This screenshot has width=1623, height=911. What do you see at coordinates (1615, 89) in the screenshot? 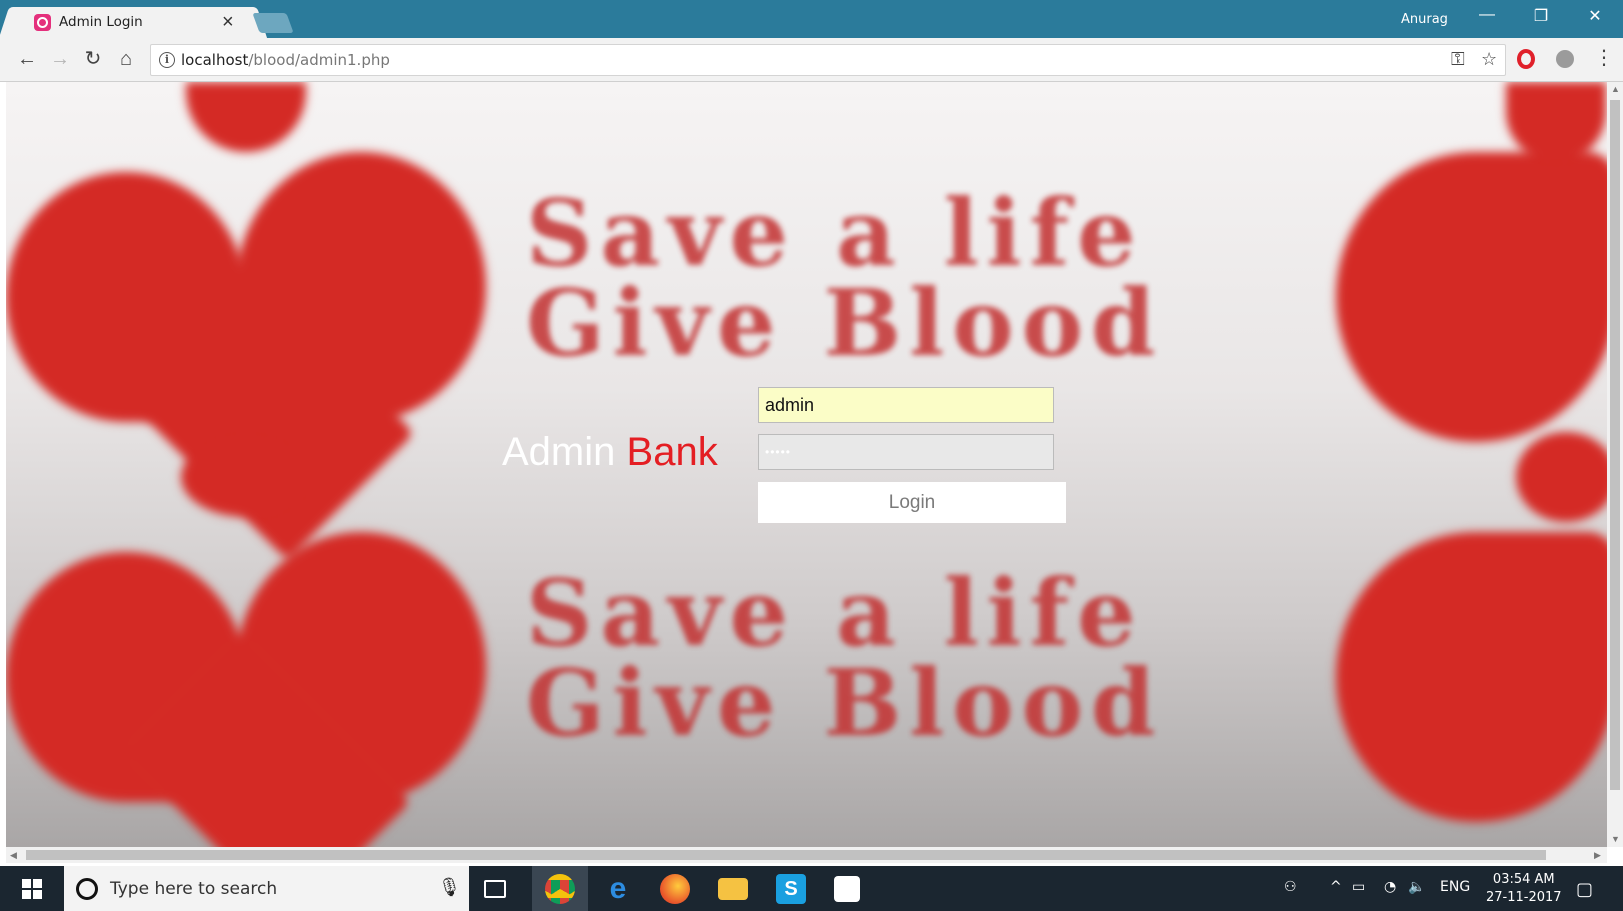
I see `scroll-up-icon: ▲` at bounding box center [1615, 89].